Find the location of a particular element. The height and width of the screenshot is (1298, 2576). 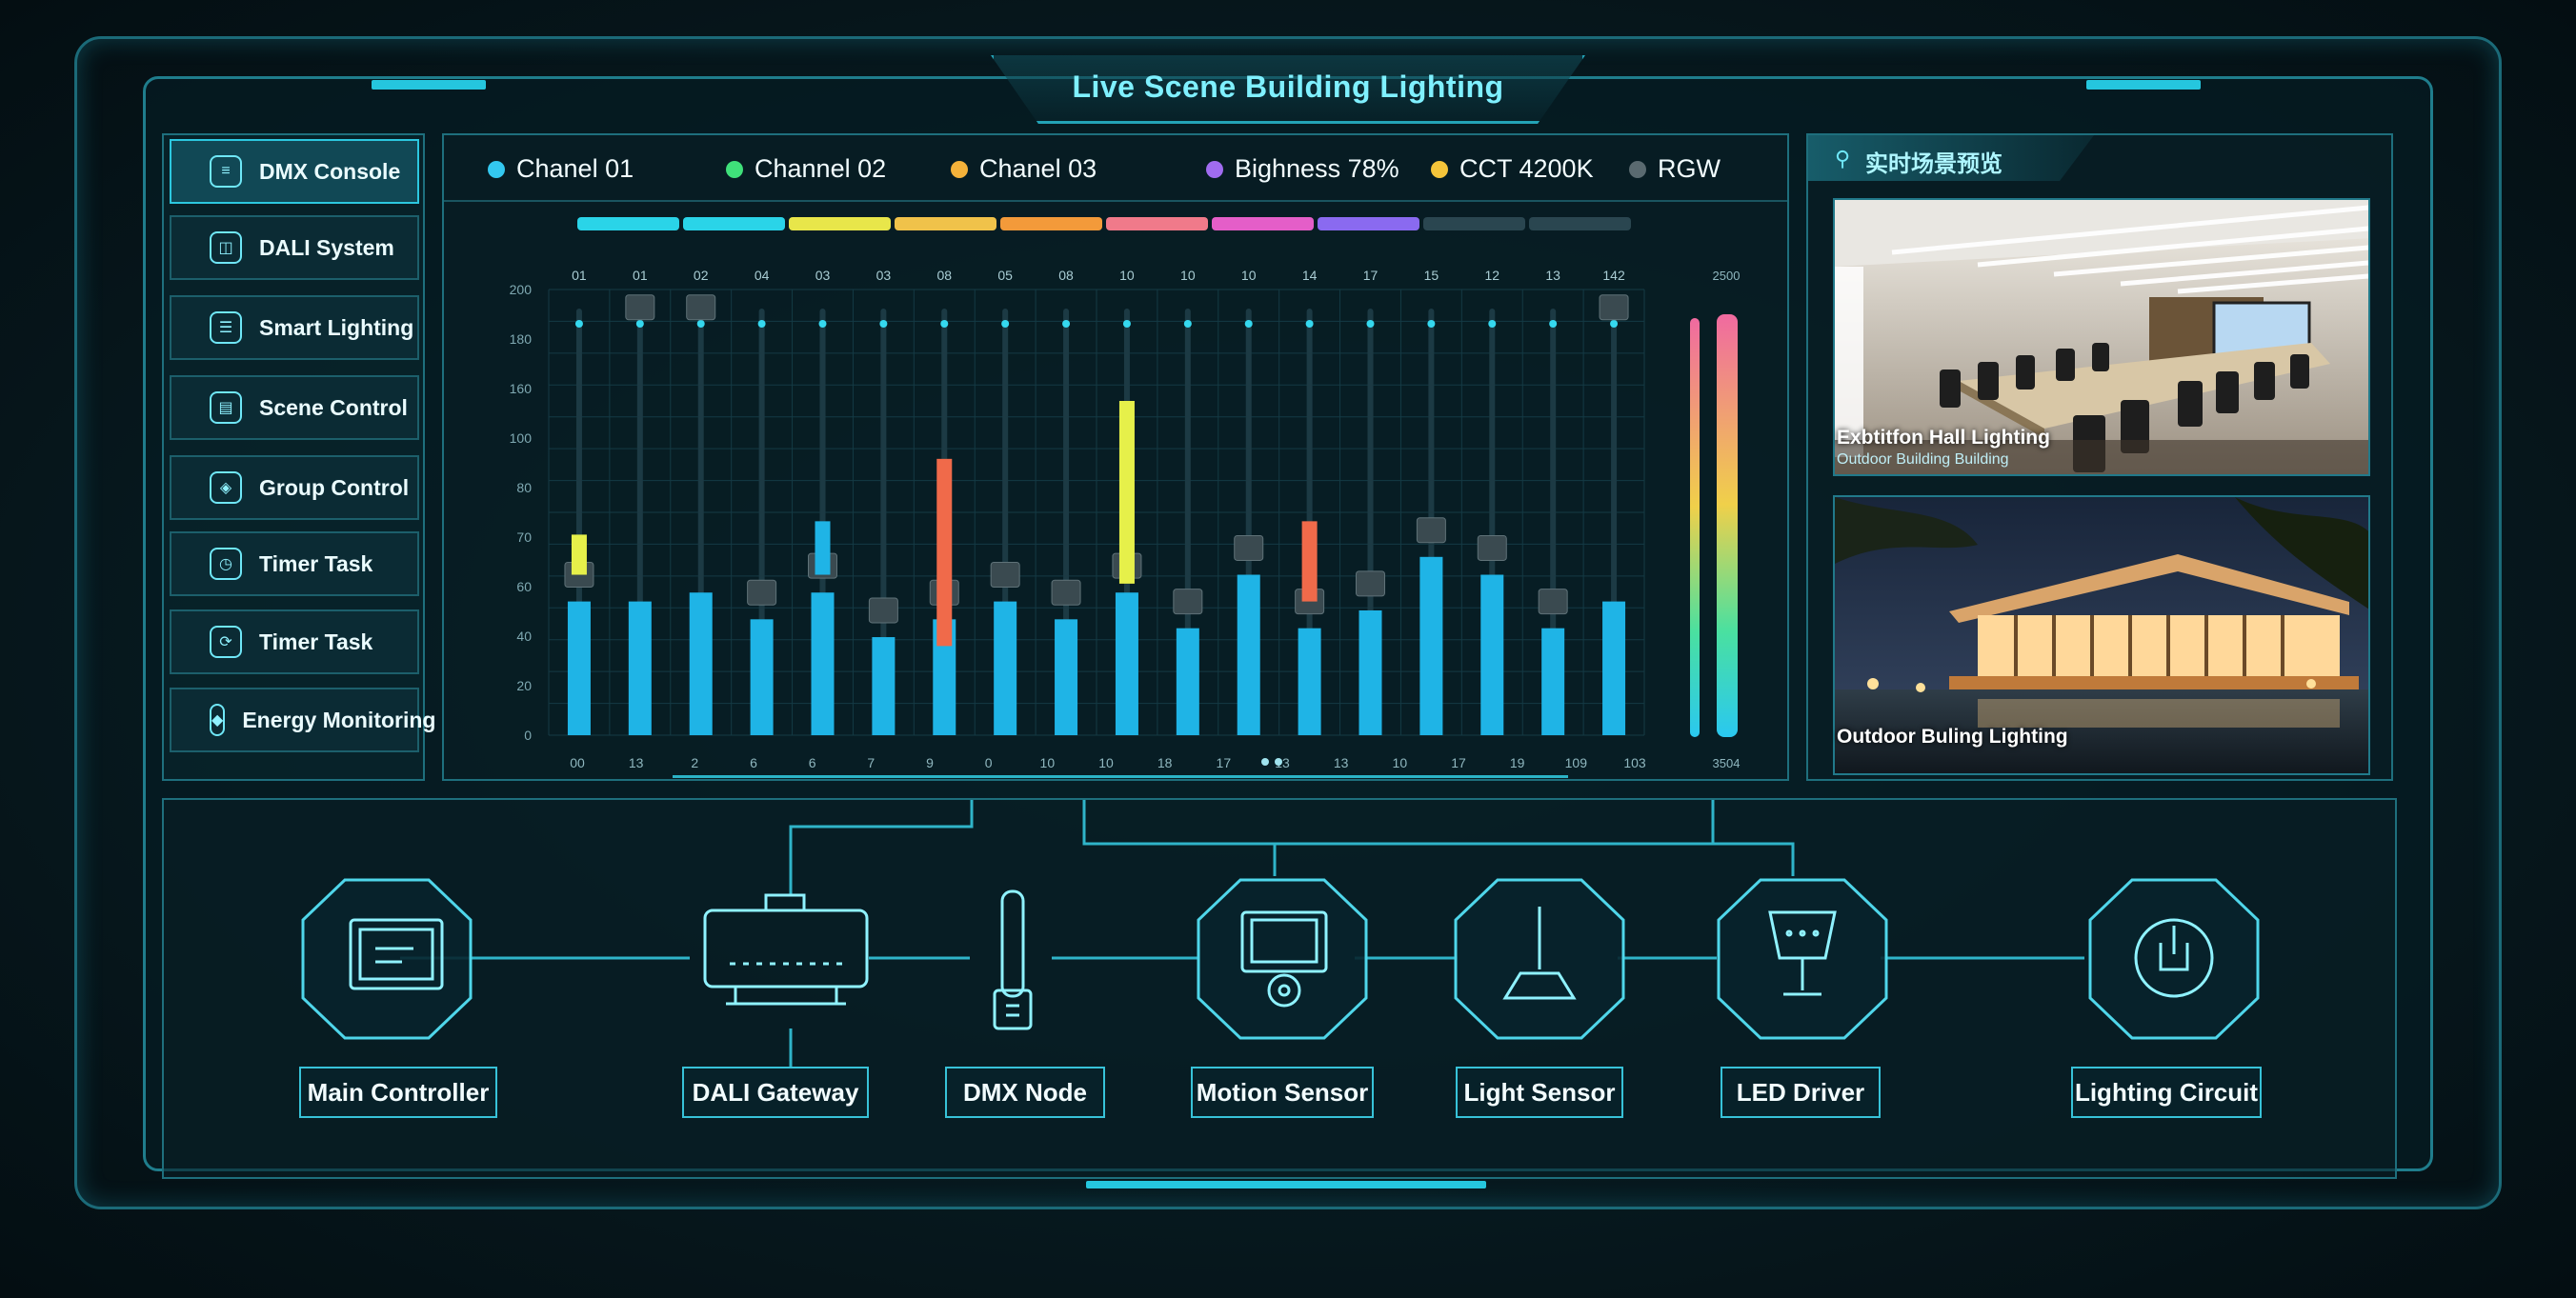

pagination-dots is located at coordinates (1272, 762).